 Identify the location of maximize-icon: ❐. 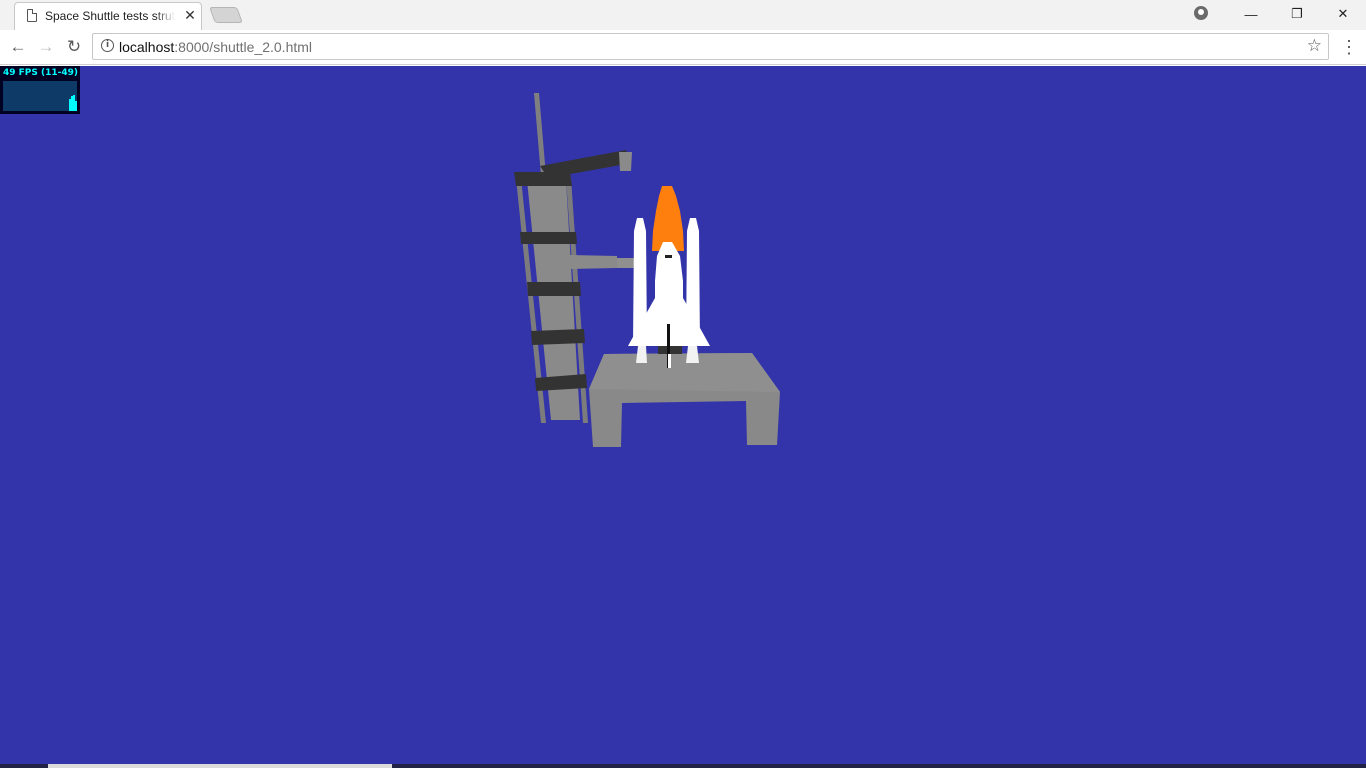
(1297, 14).